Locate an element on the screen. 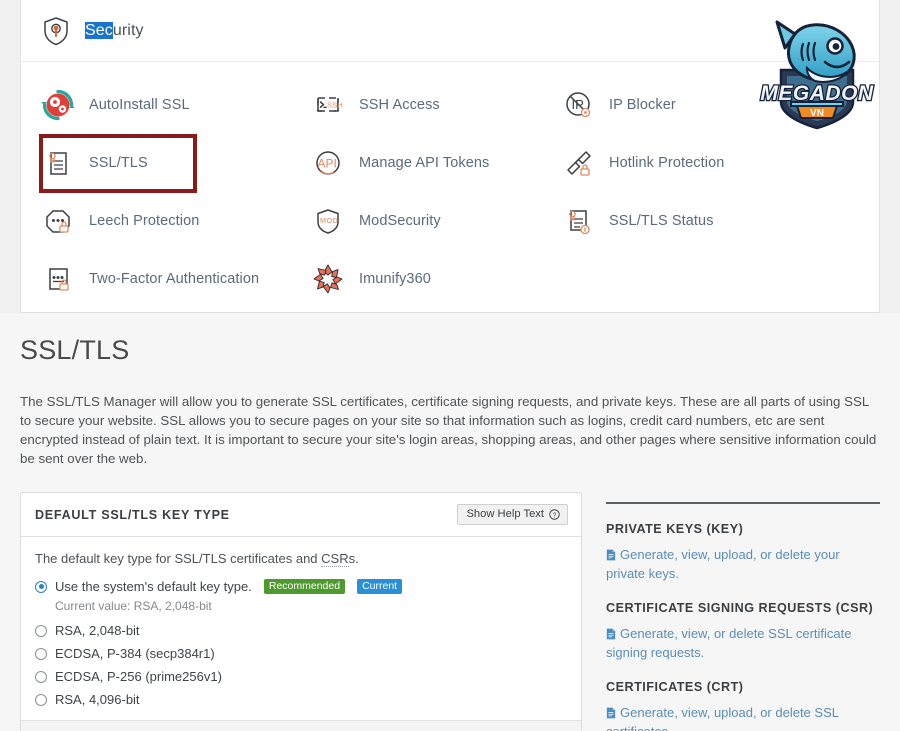  current-badge: Current is located at coordinates (380, 586).